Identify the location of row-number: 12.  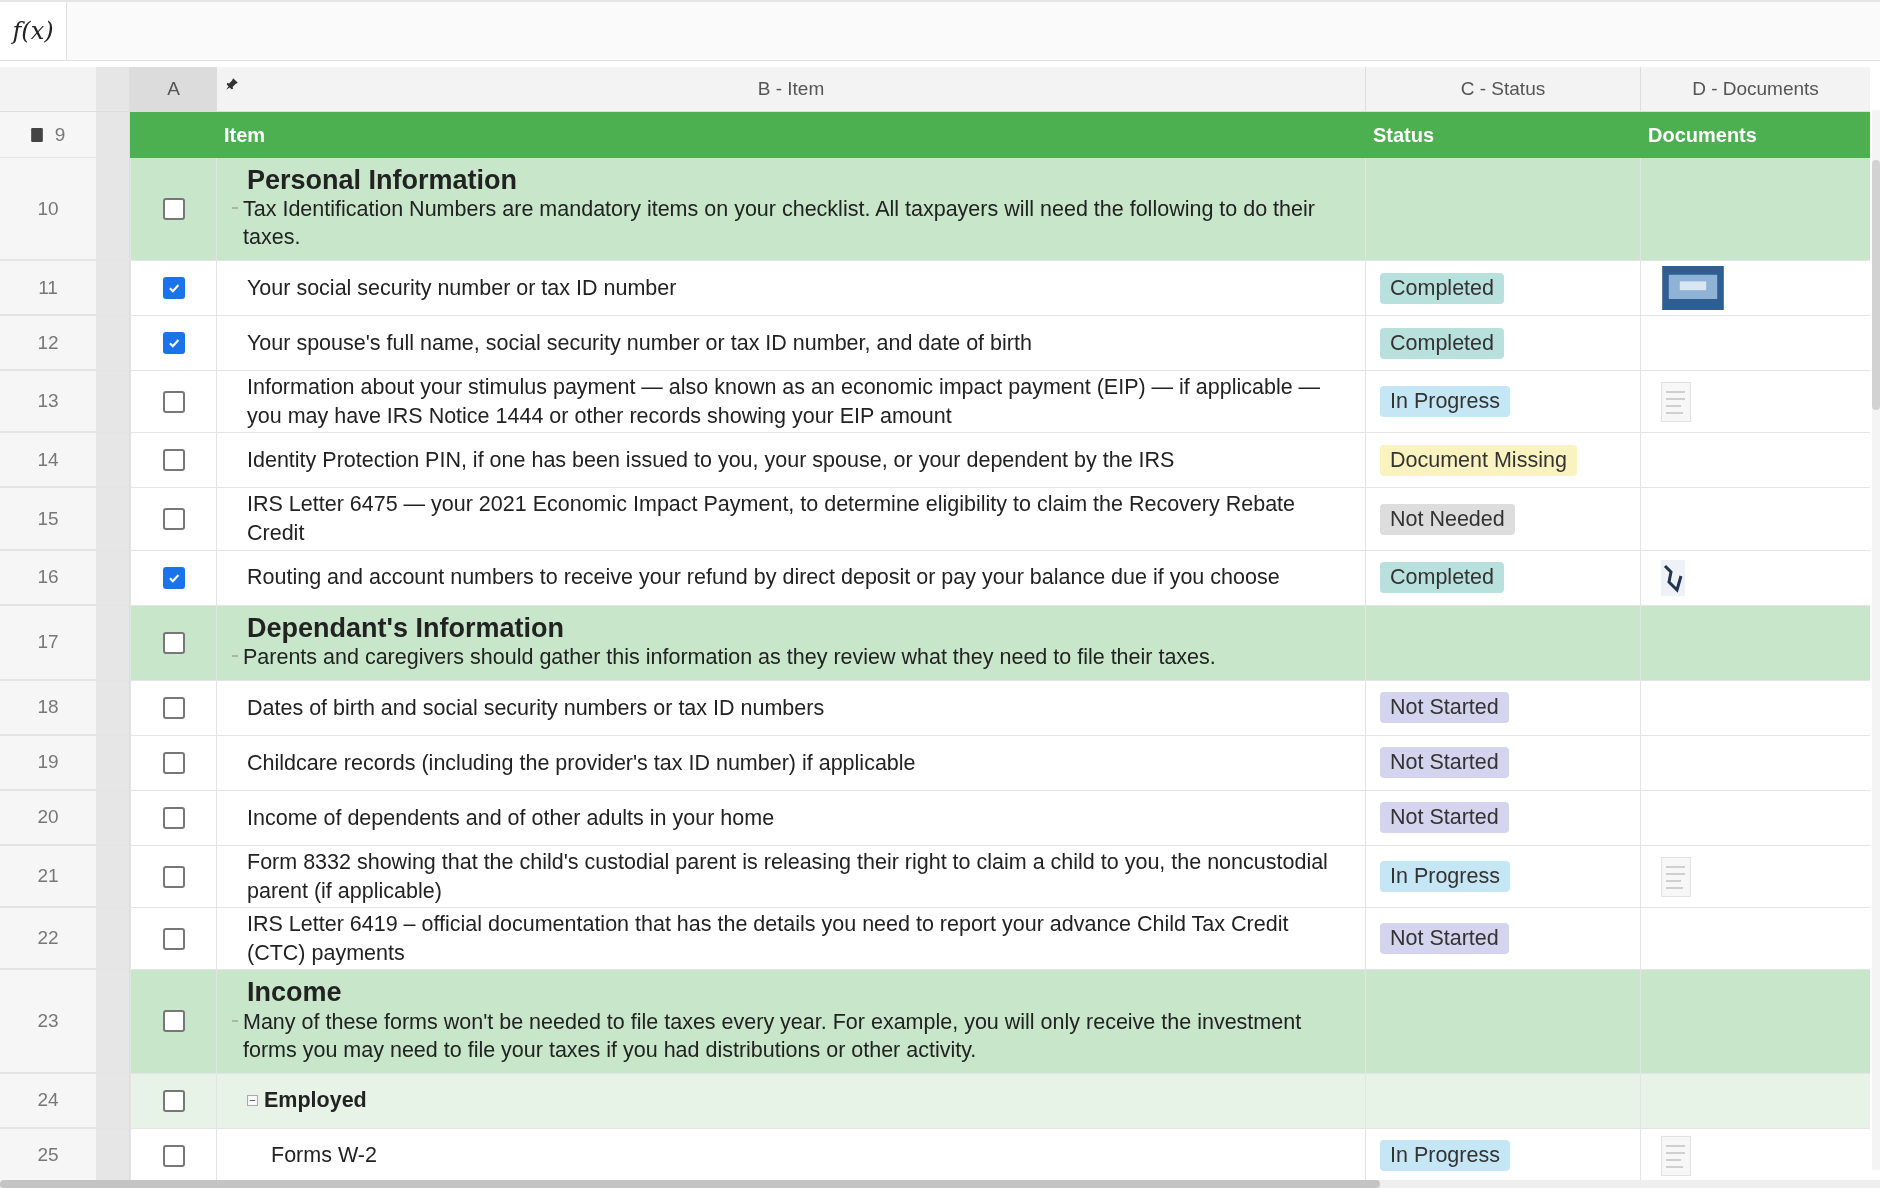
(48, 343).